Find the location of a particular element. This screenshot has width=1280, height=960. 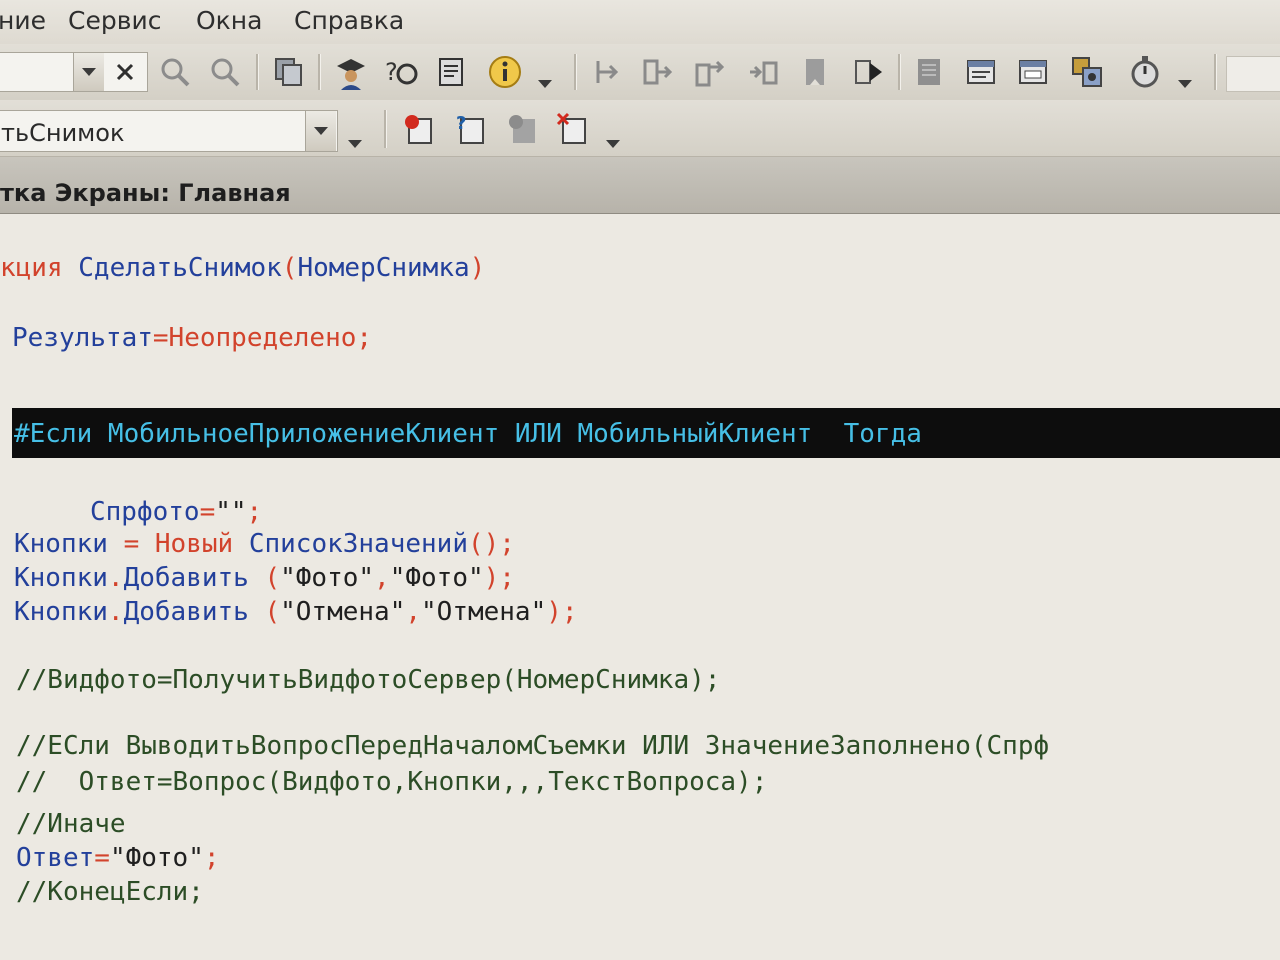

procedure-dropdown-arrow is located at coordinates (355, 144).